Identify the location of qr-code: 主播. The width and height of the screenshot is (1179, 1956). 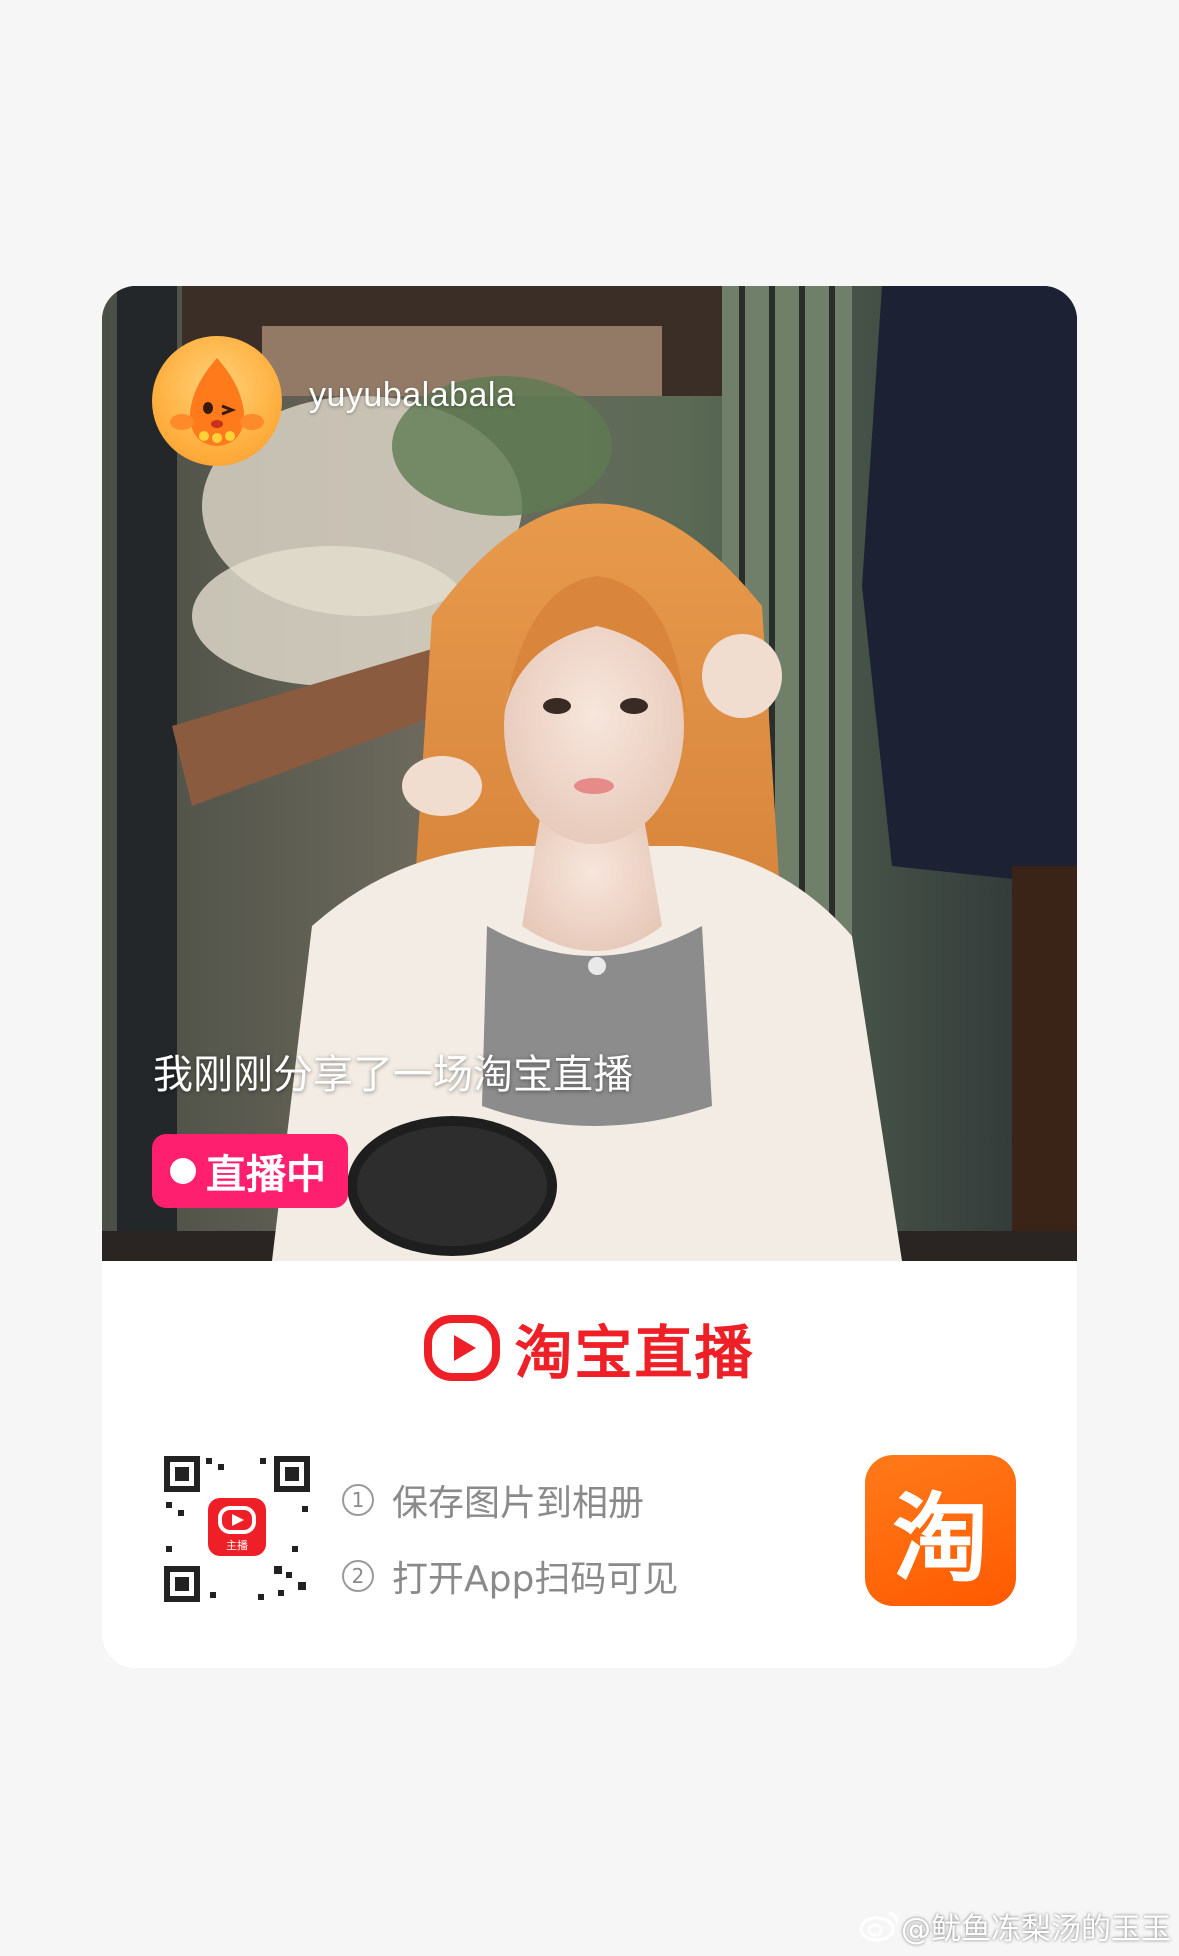
(237, 1529).